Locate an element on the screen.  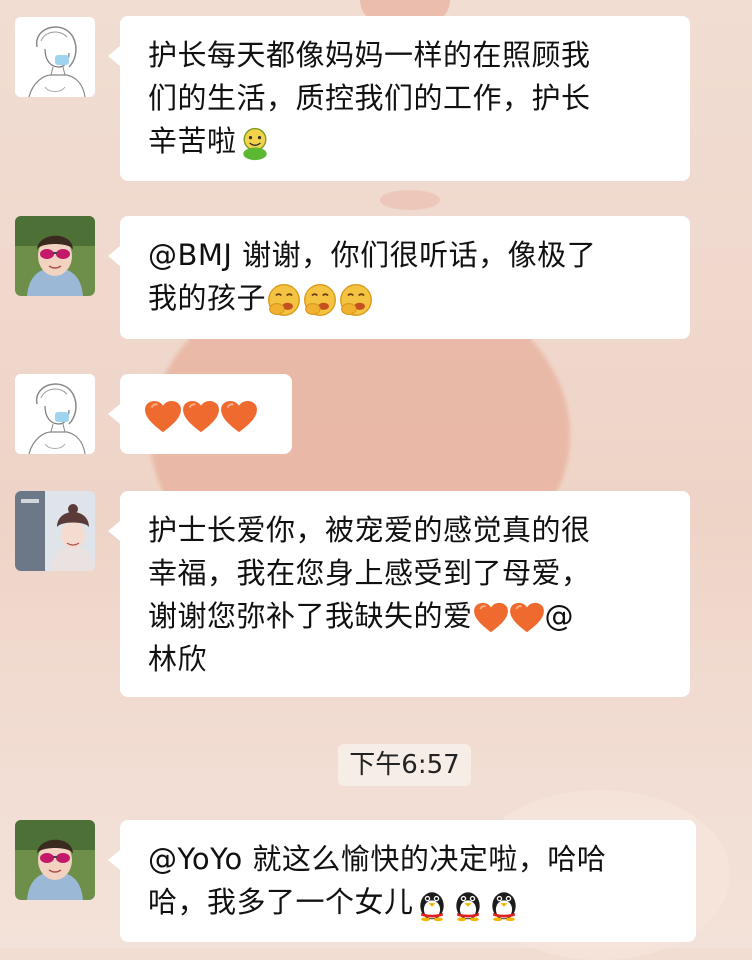
message-line: 哈，我多了一个女儿 is located at coordinates (411, 902).